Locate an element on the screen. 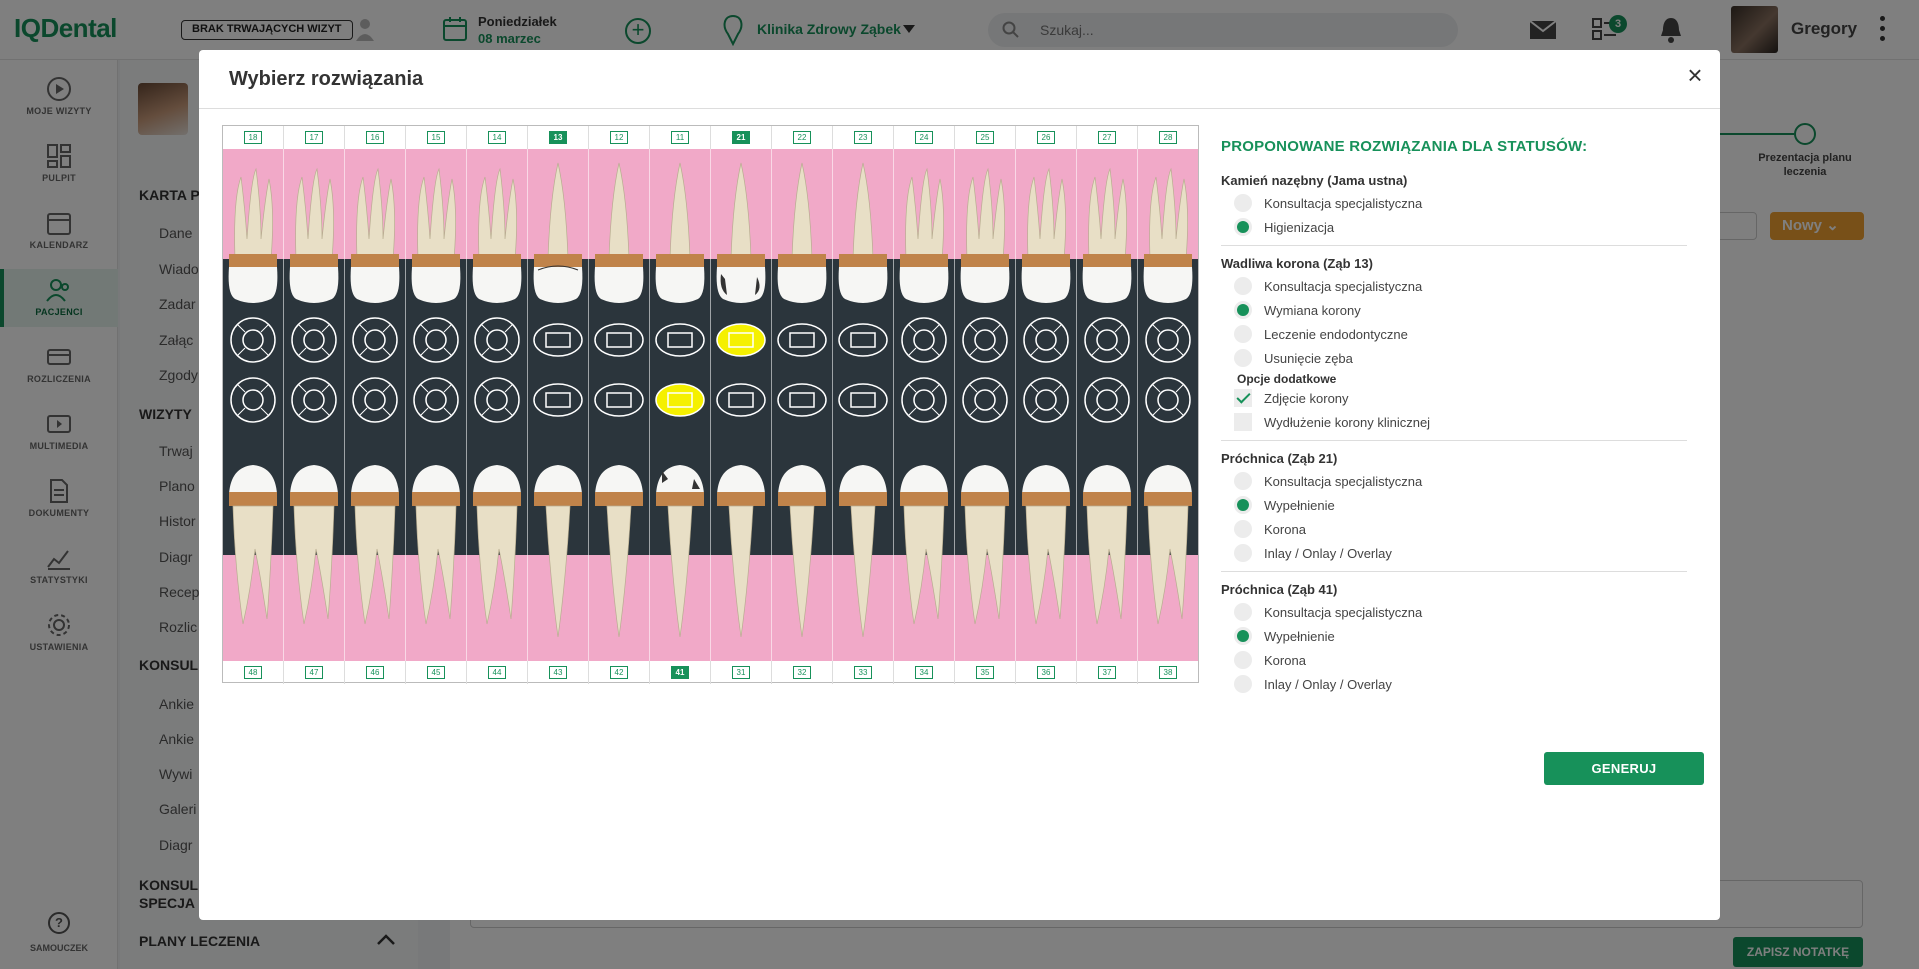 This screenshot has width=1919, height=969. upper-tooth-numbers: 18 17 16 15 14 13 12 11 21 22 23 24 25 26 27 28 is located at coordinates (710, 137).